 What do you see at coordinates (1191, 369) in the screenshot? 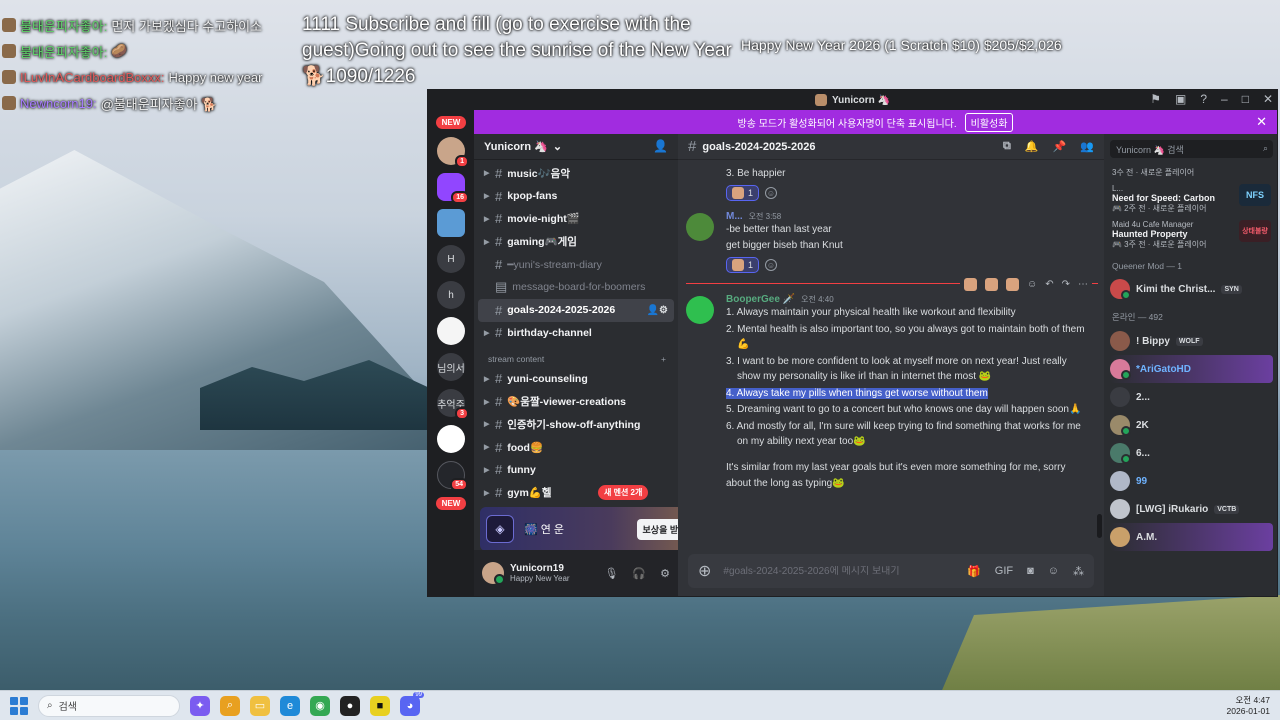
I see `member-item: *AriGatoHD` at bounding box center [1191, 369].